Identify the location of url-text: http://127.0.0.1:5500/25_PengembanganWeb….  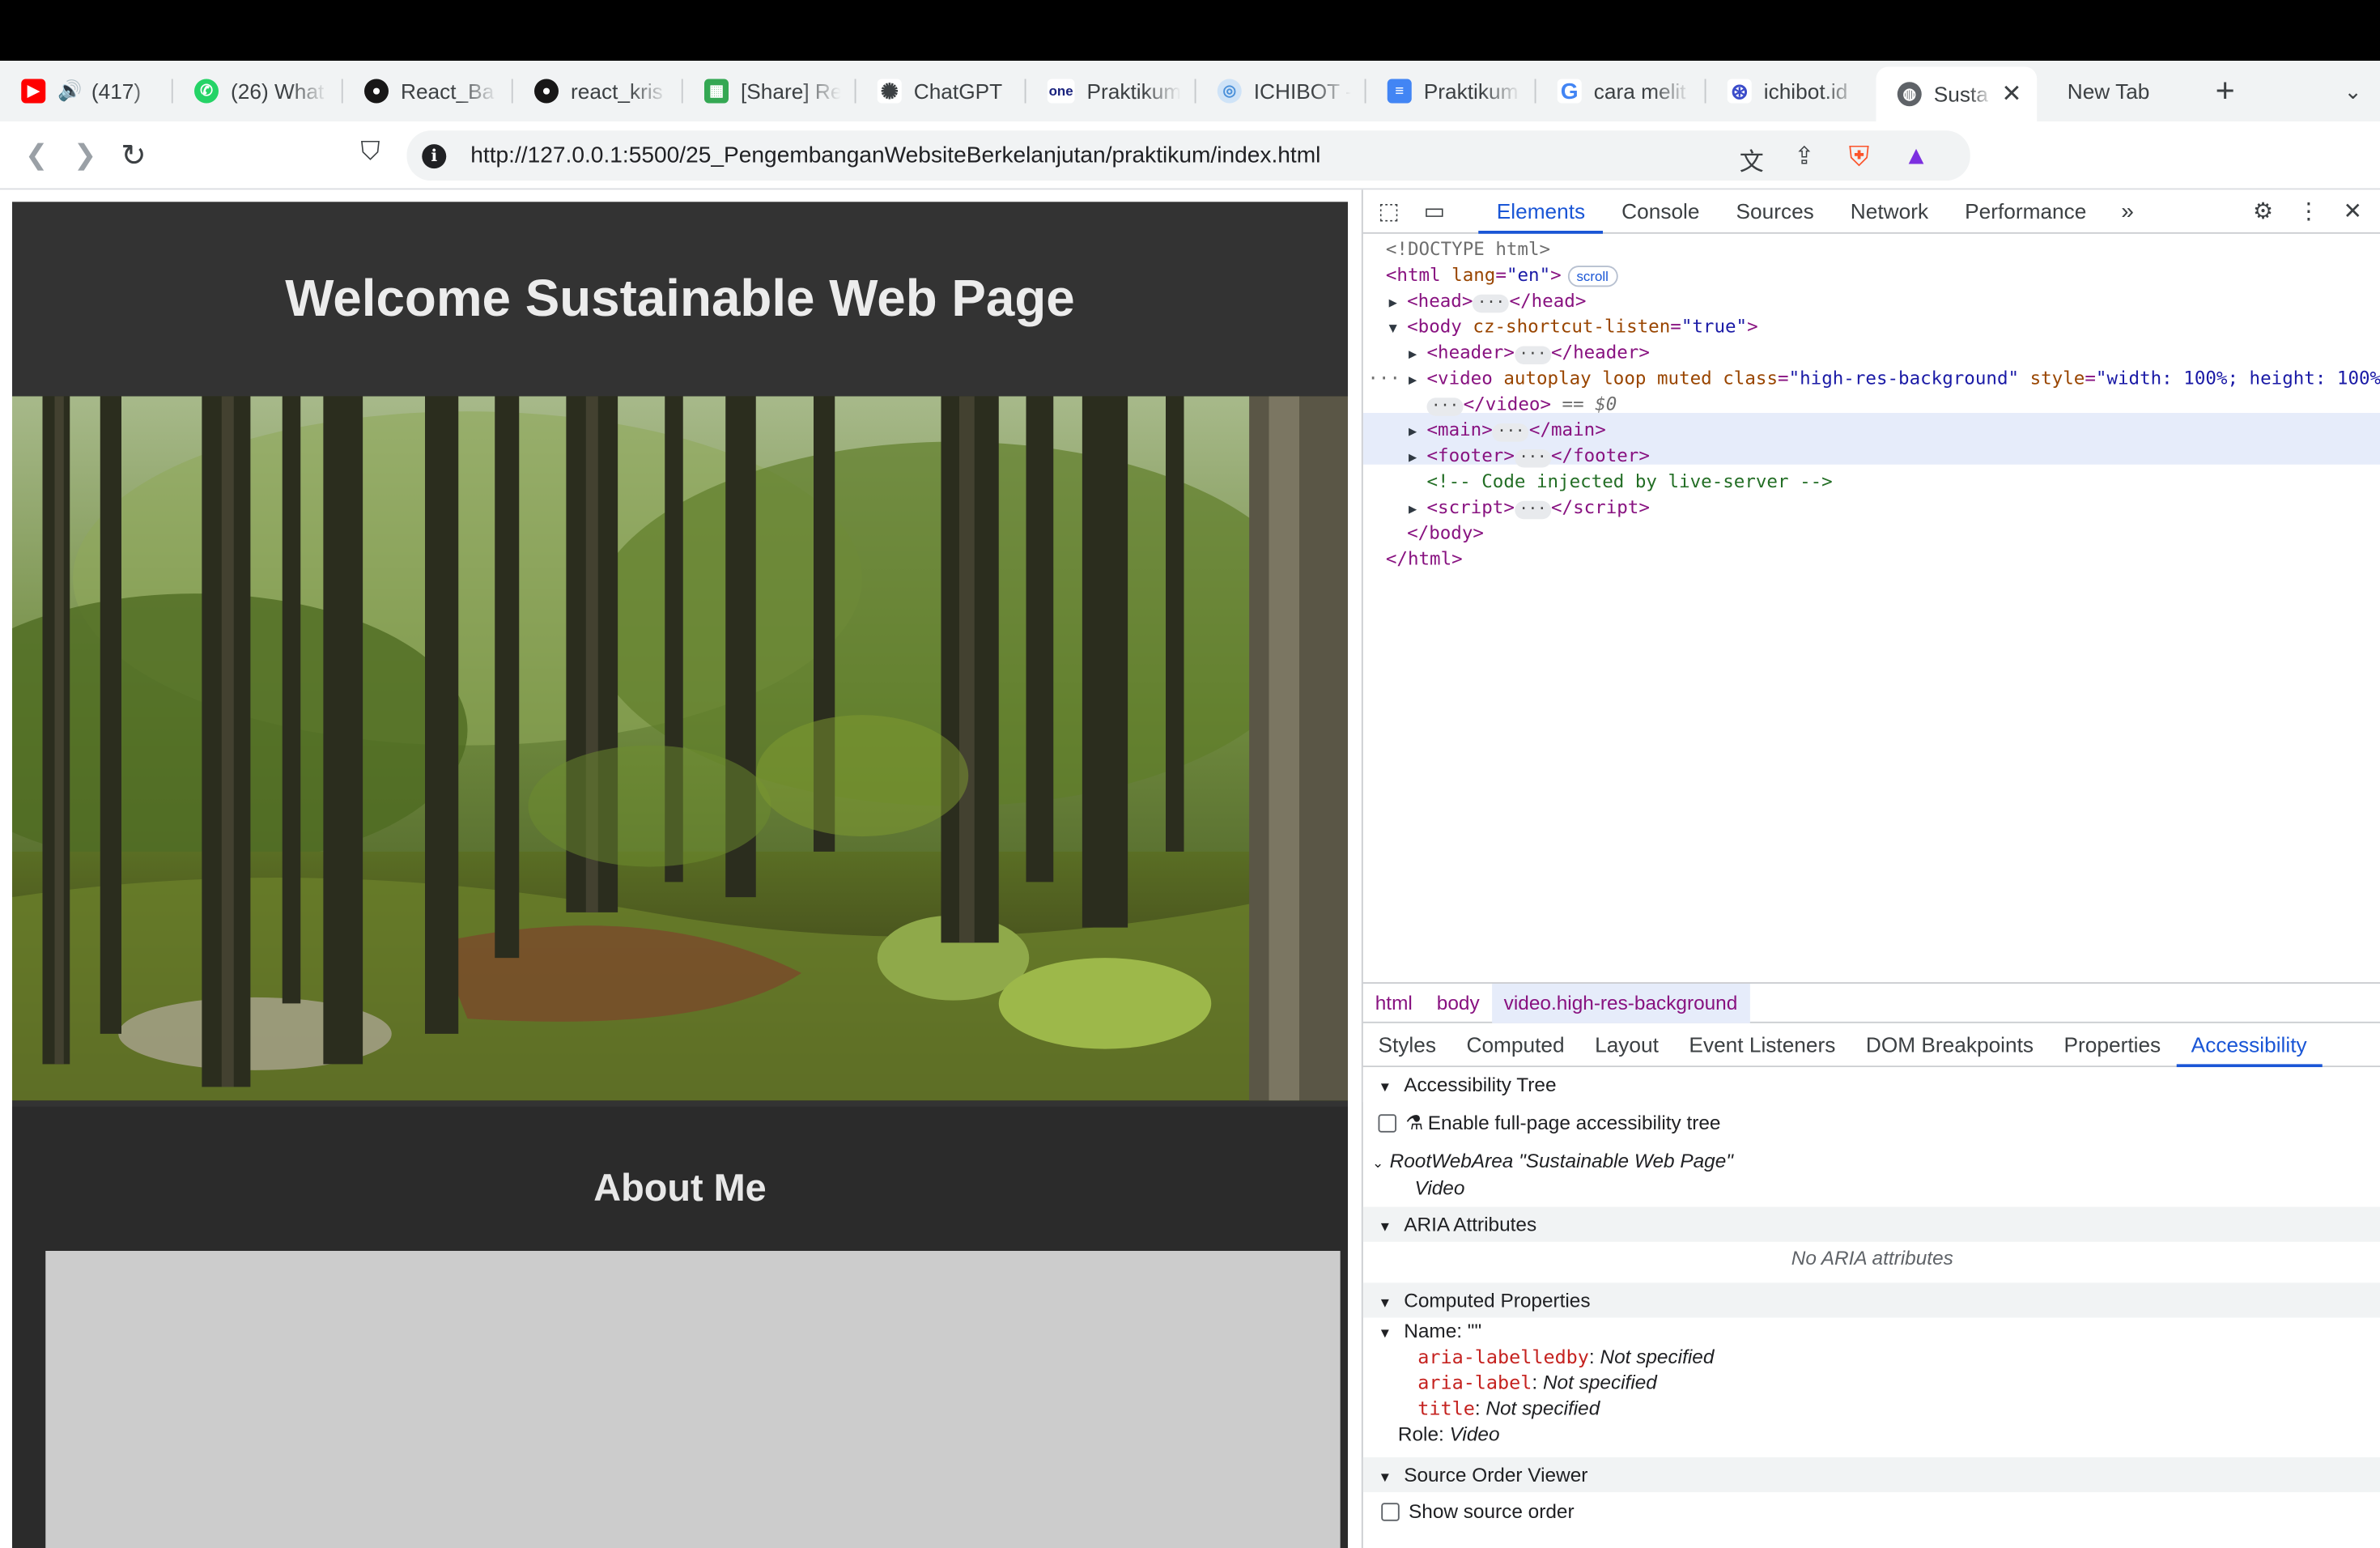
(895, 155).